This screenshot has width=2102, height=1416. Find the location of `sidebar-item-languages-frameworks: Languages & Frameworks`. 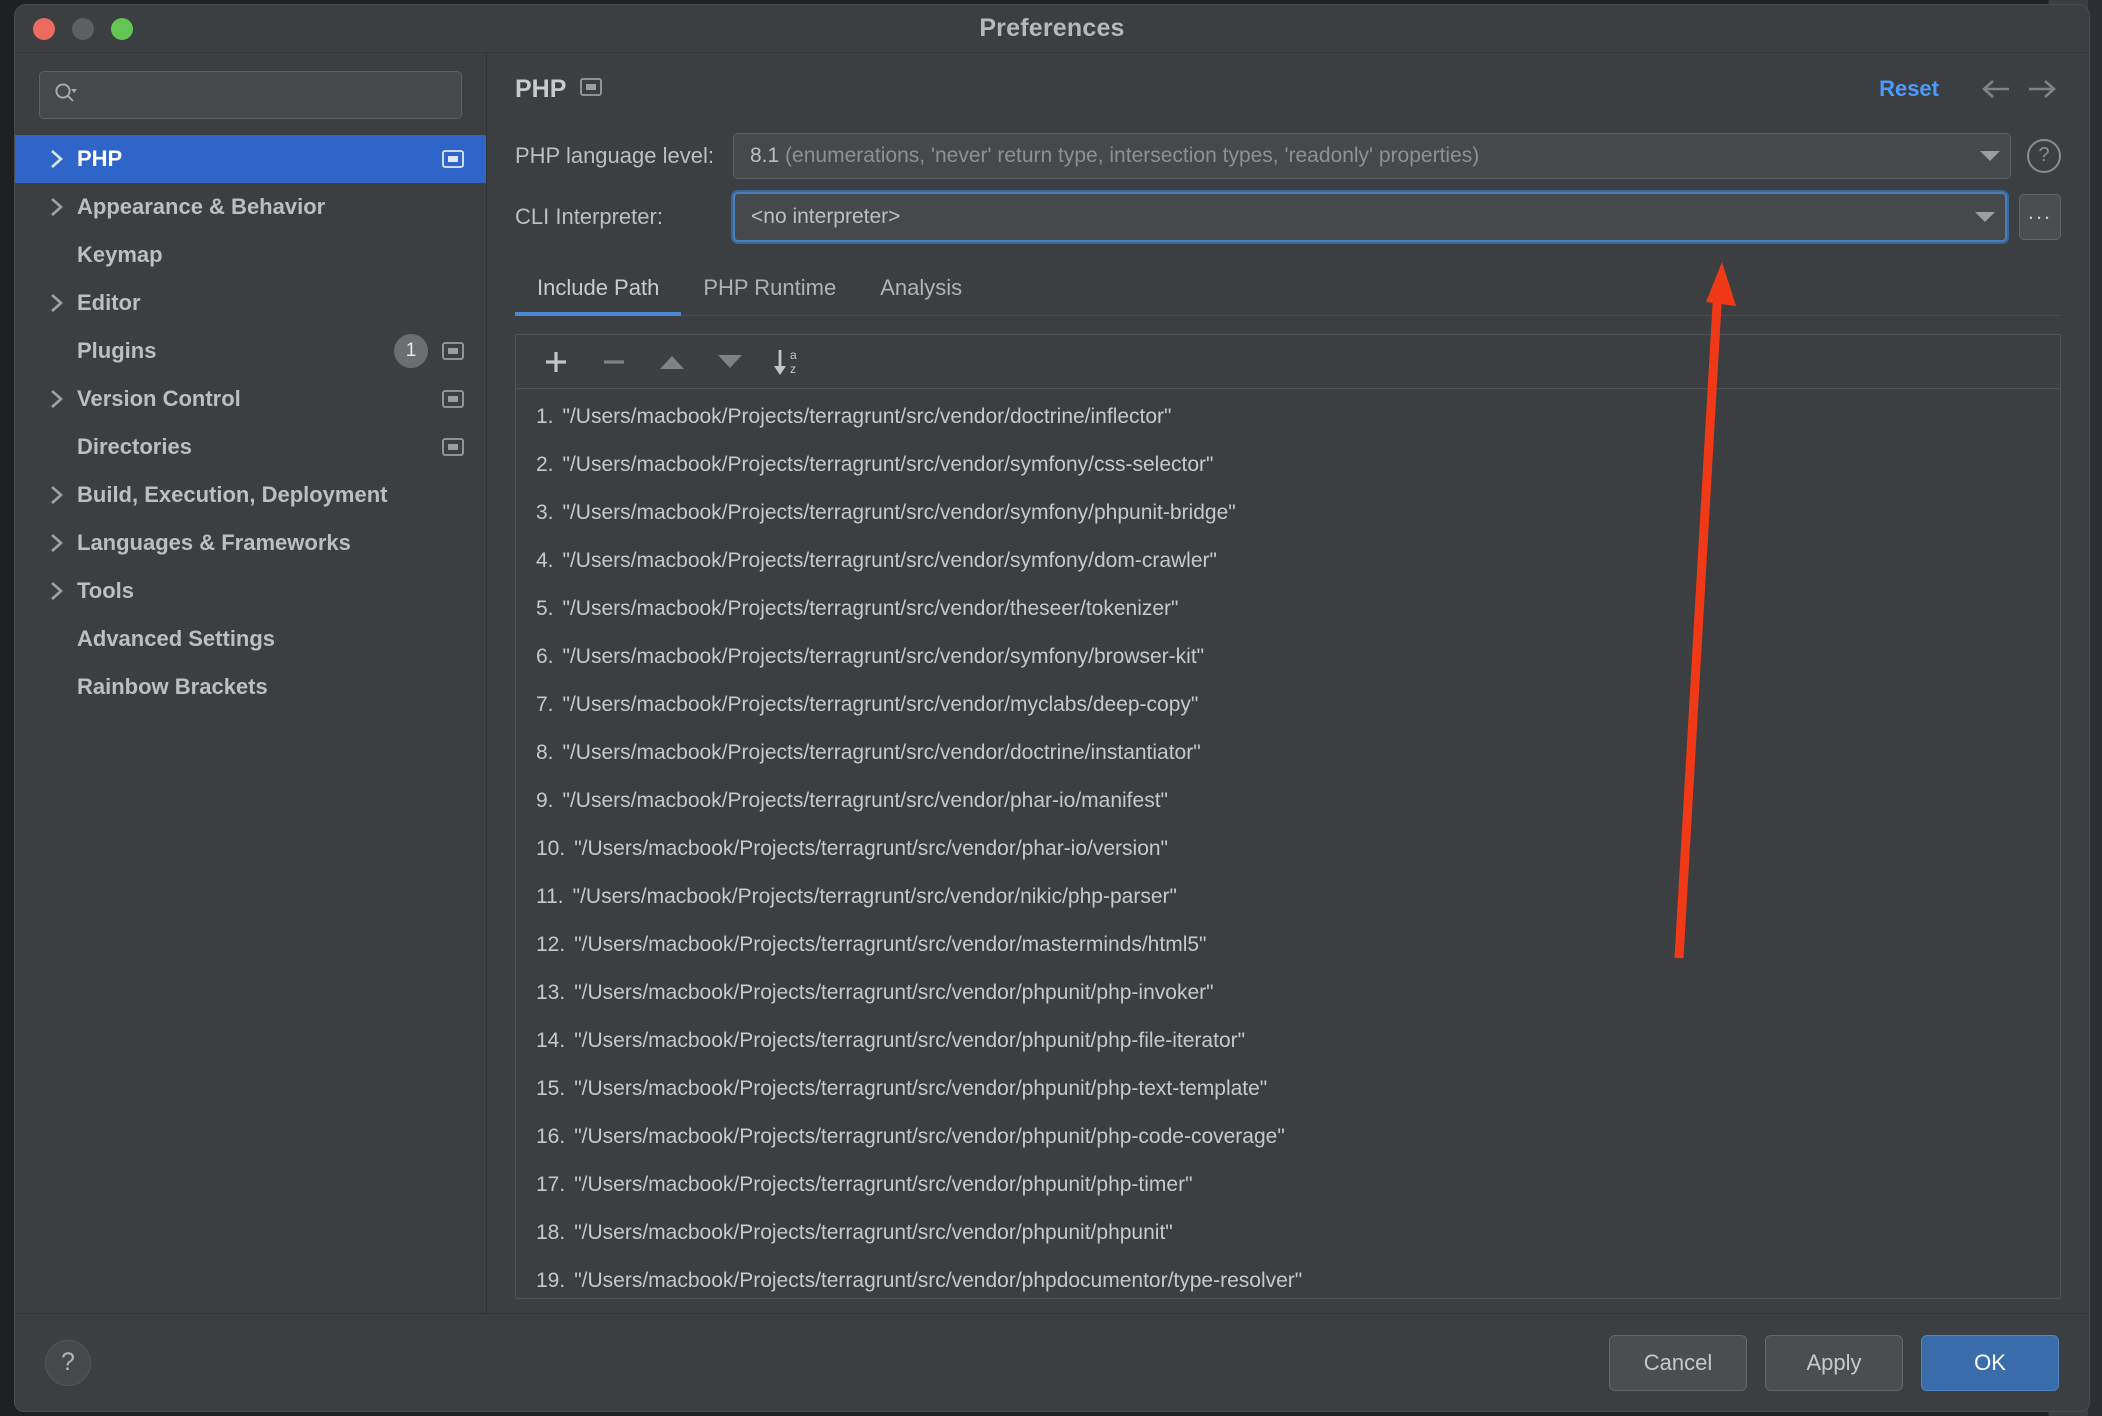

sidebar-item-languages-frameworks: Languages & Frameworks is located at coordinates (250, 543).